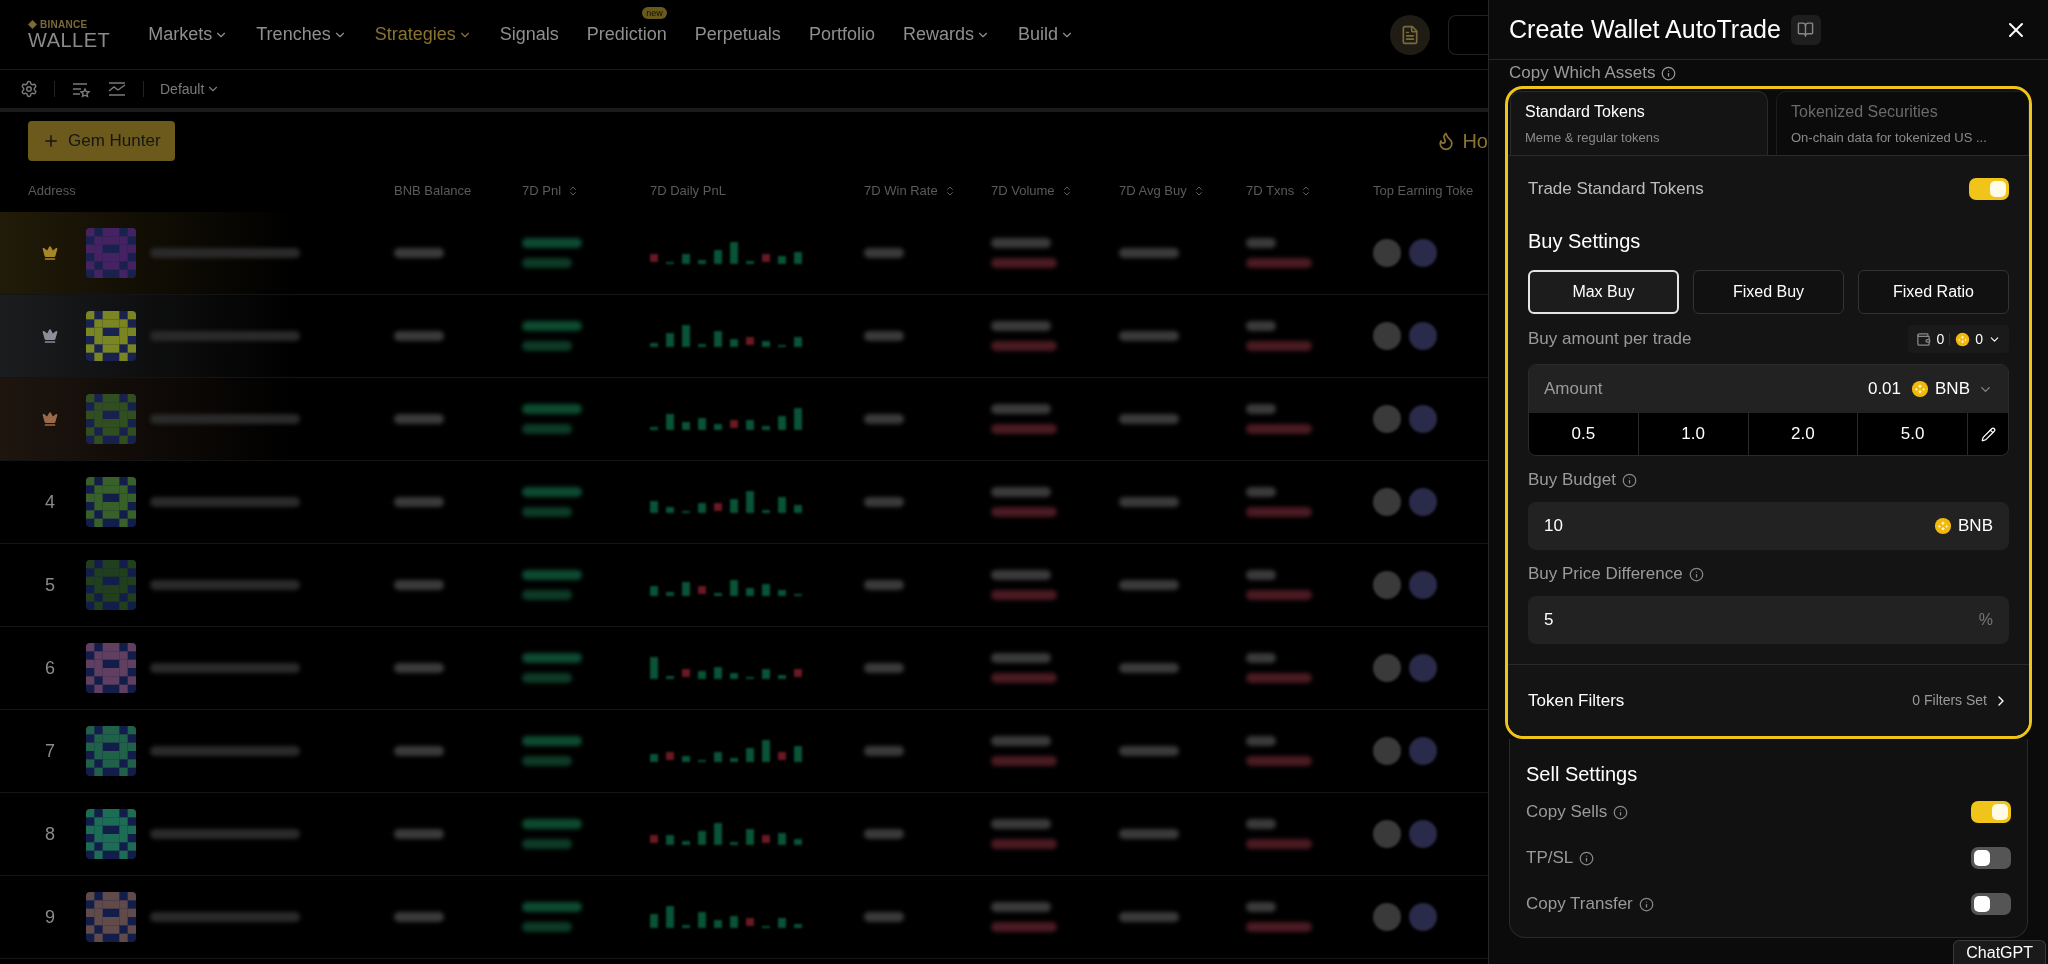 The width and height of the screenshot is (2048, 964). I want to click on chat-tab: ChatGPT, so click(1999, 952).